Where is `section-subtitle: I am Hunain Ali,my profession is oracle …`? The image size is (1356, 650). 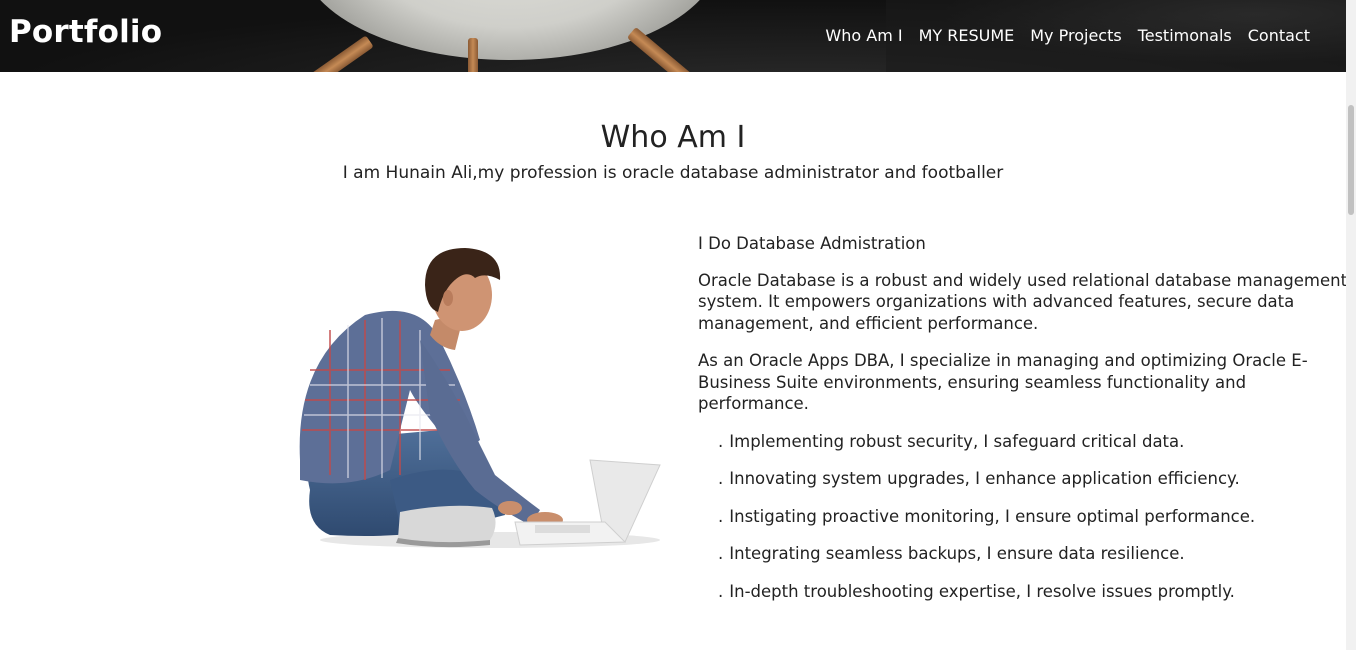 section-subtitle: I am Hunain Ali,my profession is oracle … is located at coordinates (673, 173).